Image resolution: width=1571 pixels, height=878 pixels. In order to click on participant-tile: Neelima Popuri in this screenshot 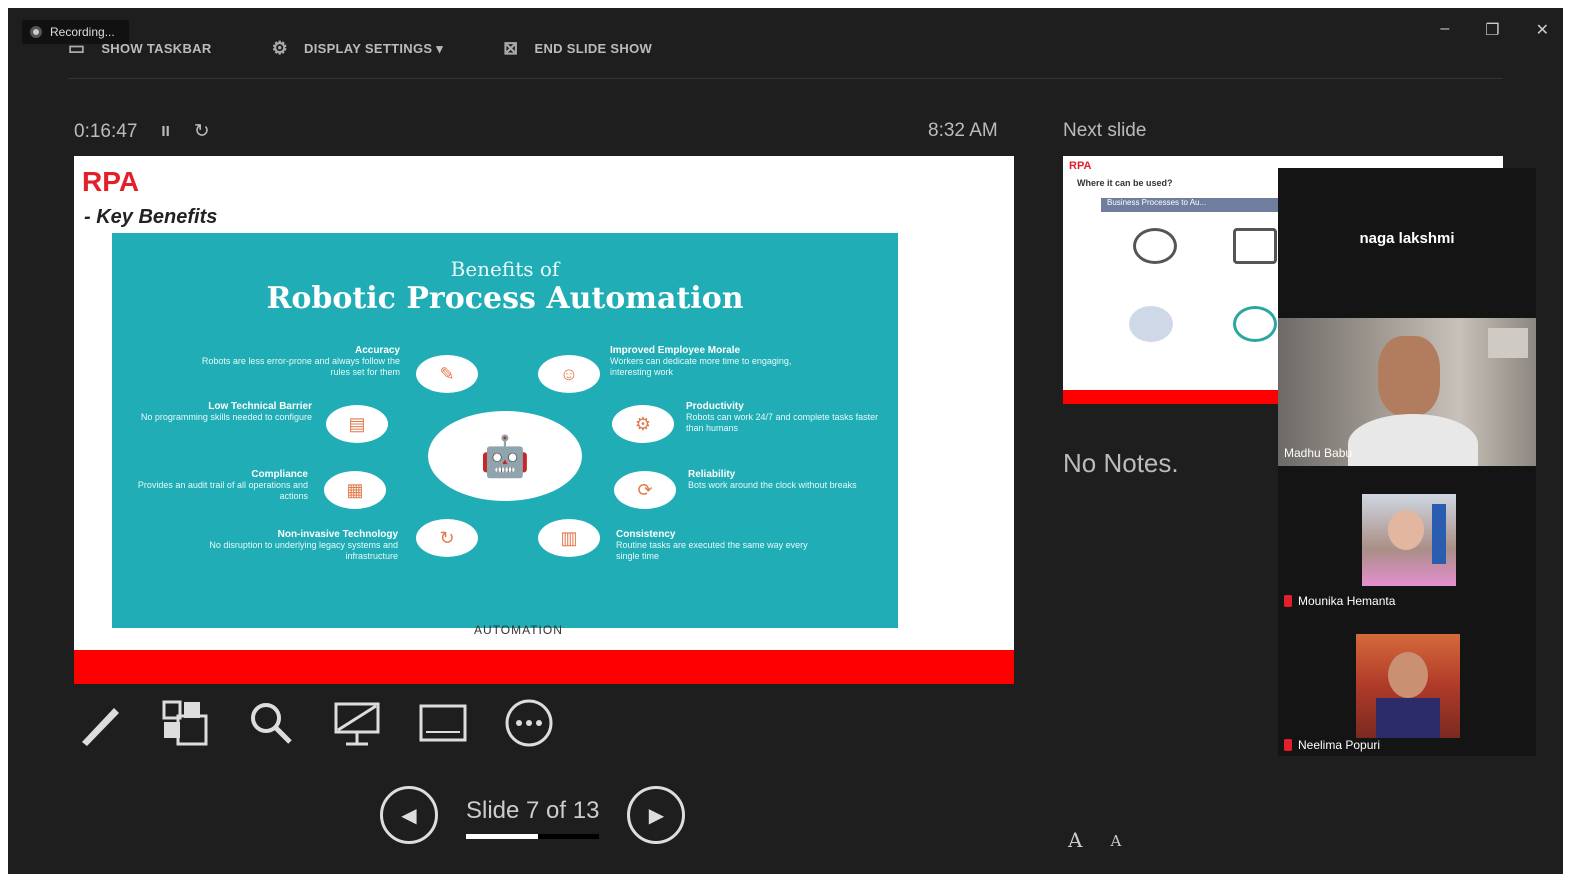, I will do `click(1407, 692)`.